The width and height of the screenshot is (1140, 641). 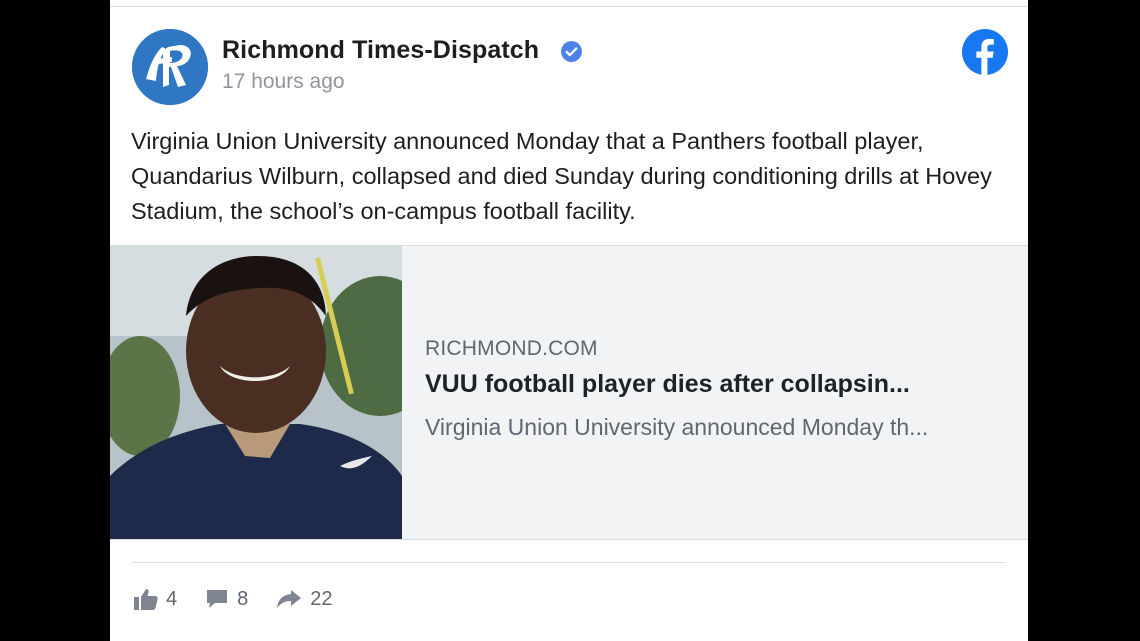 I want to click on link-preview-image, so click(x=256, y=392).